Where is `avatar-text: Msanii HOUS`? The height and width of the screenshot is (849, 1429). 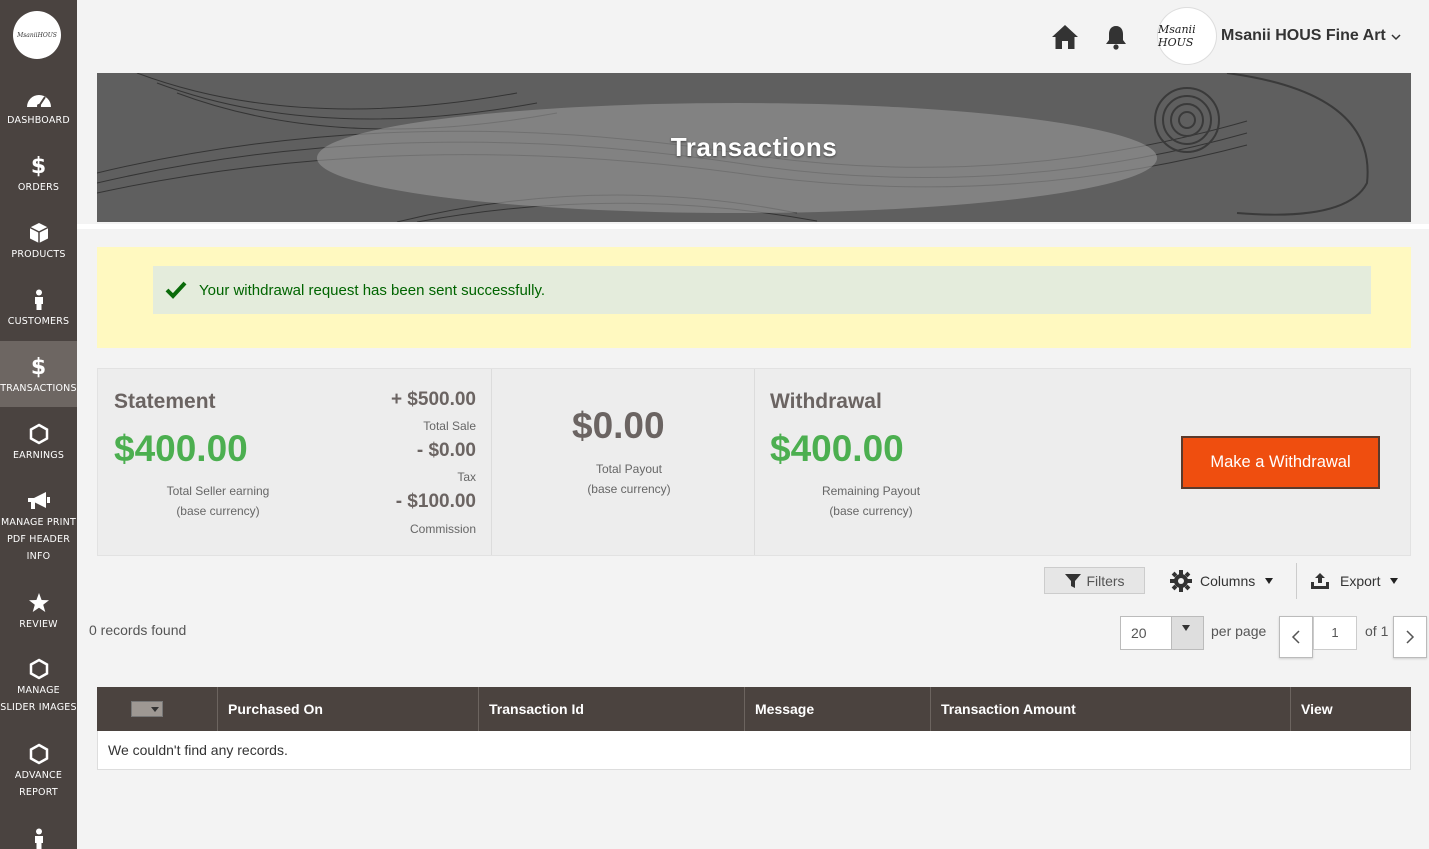 avatar-text: Msanii HOUS is located at coordinates (1177, 36).